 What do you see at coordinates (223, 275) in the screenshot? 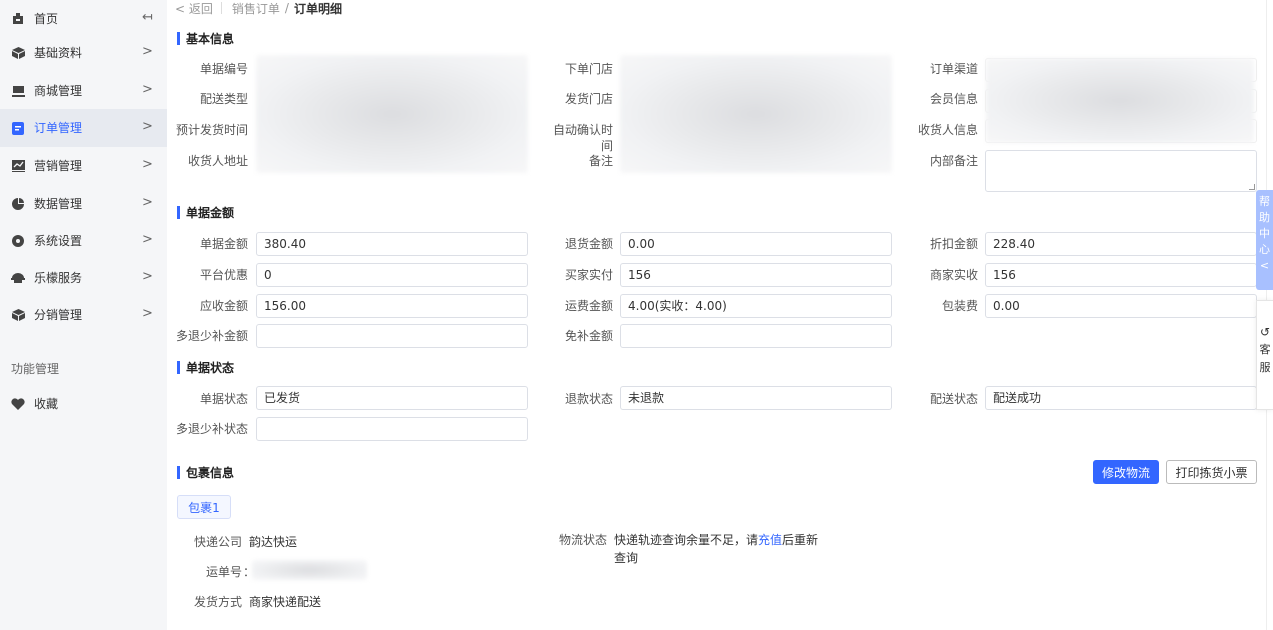
I see `platform-discount-label: 平台优惠` at bounding box center [223, 275].